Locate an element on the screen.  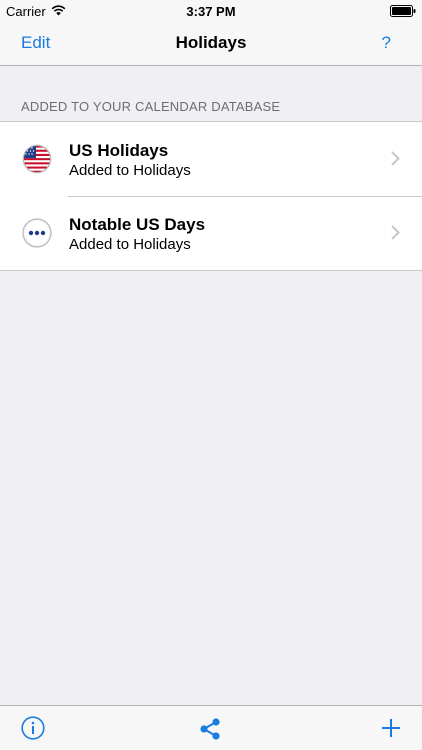
list-item-title: Notable US Days is located at coordinates (137, 224).